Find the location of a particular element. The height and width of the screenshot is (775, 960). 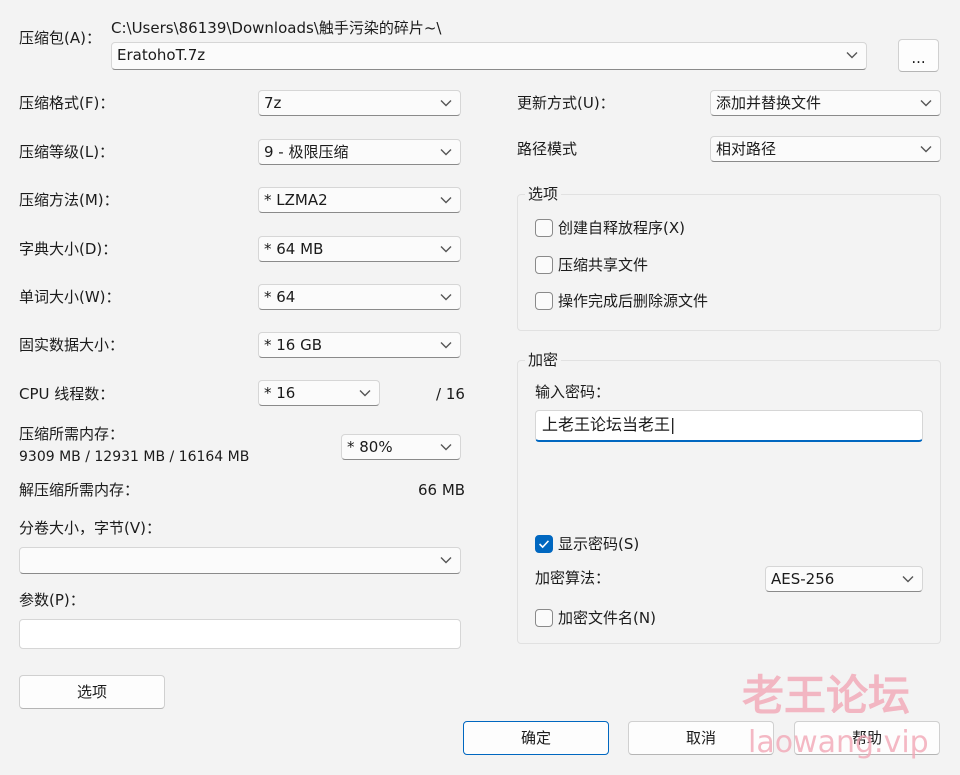

encrypt-names-checkbox is located at coordinates (544, 618).